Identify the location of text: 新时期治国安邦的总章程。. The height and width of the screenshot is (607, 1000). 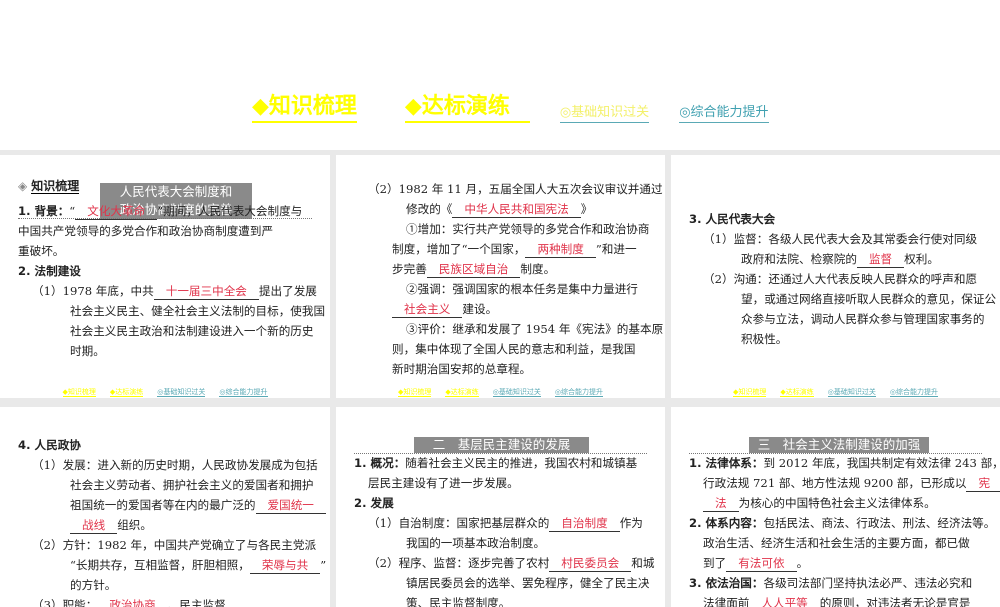
(462, 369).